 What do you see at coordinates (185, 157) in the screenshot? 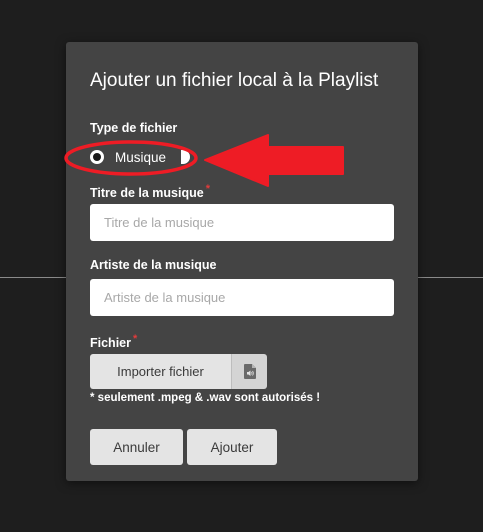
I see `radio-second-option` at bounding box center [185, 157].